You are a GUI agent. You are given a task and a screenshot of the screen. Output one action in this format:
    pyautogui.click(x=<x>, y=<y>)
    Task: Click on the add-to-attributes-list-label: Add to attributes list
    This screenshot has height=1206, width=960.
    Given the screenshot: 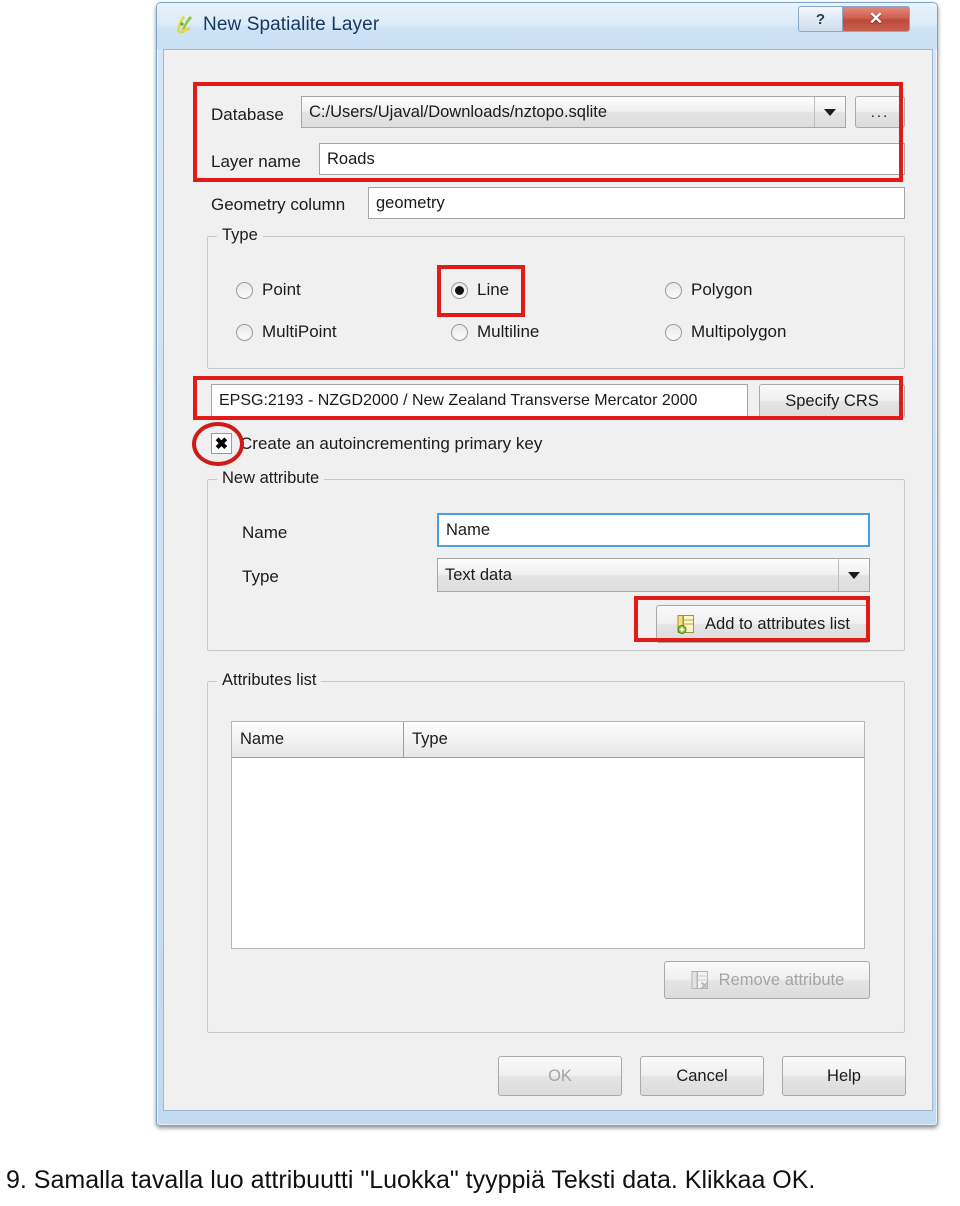 What is the action you would take?
    pyautogui.click(x=777, y=623)
    